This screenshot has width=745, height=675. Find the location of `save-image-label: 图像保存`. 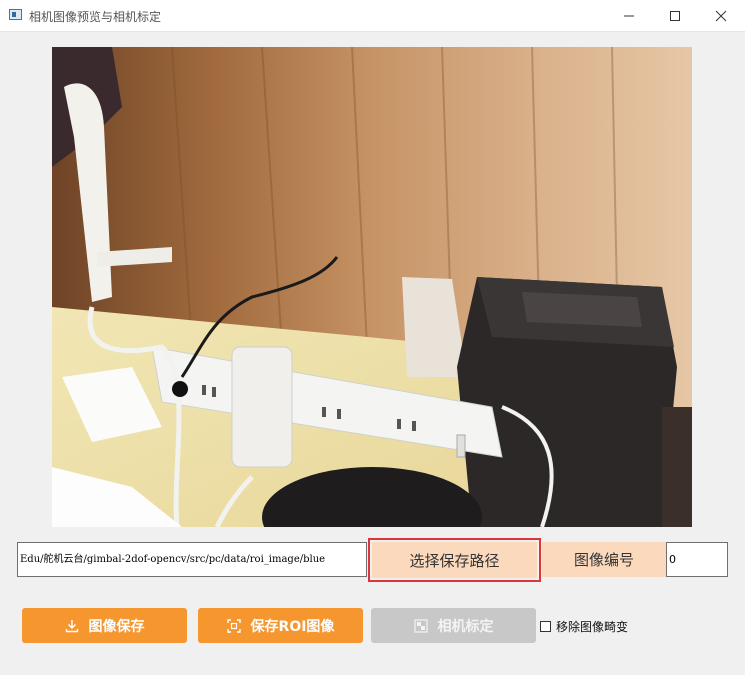

save-image-label: 图像保存 is located at coordinates (116, 626).